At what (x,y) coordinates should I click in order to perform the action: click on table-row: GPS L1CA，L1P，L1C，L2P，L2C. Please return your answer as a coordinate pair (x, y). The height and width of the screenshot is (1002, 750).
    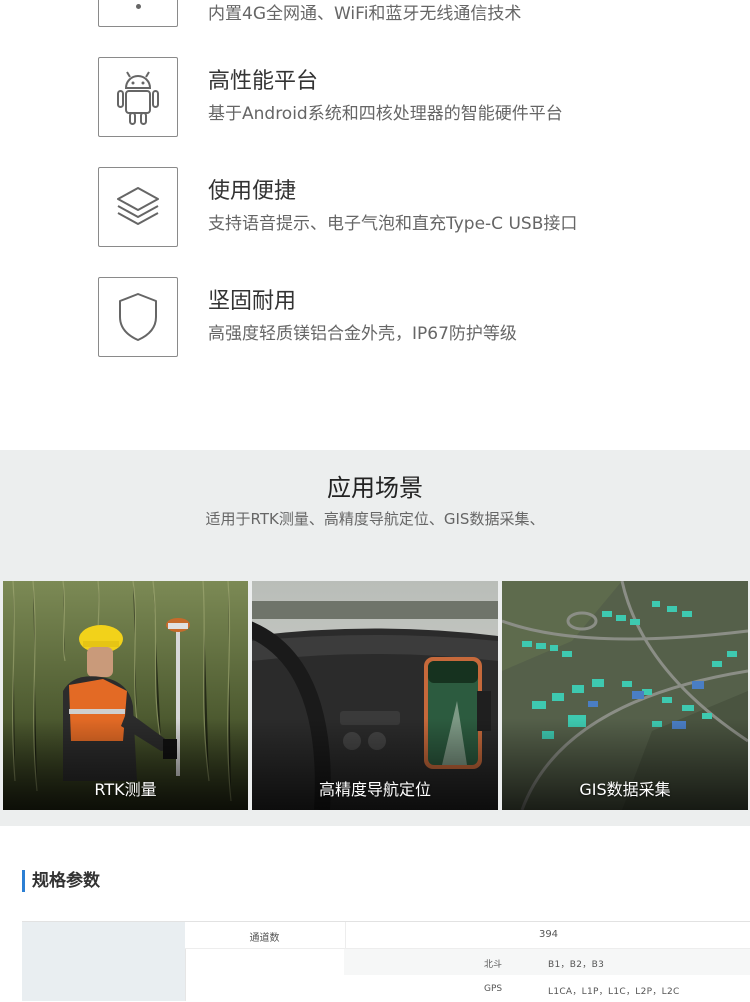
    Looking at the image, I should click on (547, 989).